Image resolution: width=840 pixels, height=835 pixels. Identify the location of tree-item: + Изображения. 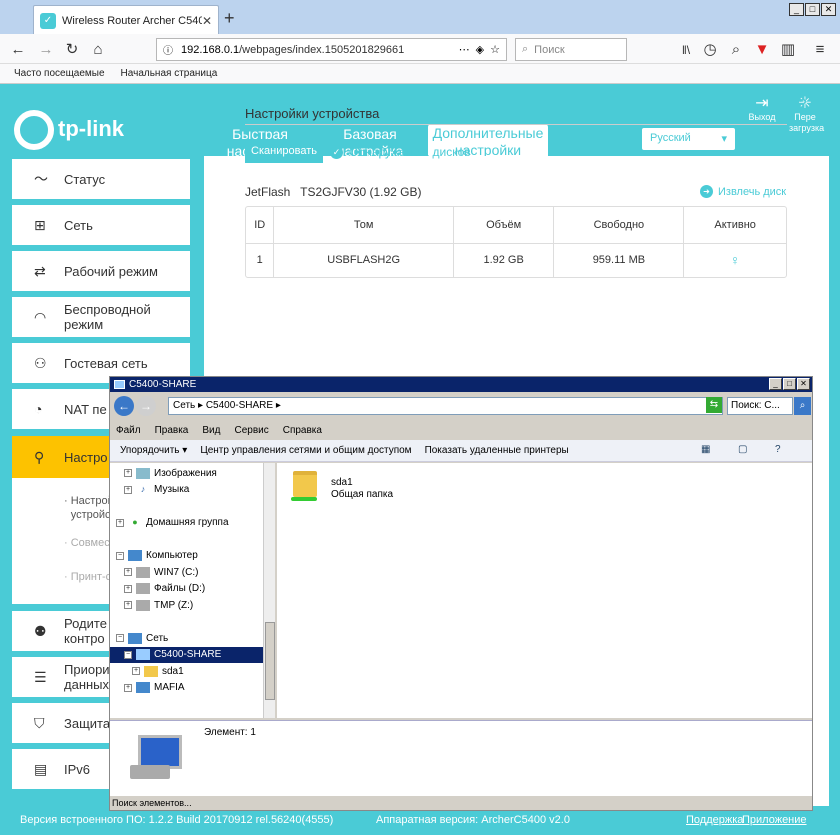
(192, 473).